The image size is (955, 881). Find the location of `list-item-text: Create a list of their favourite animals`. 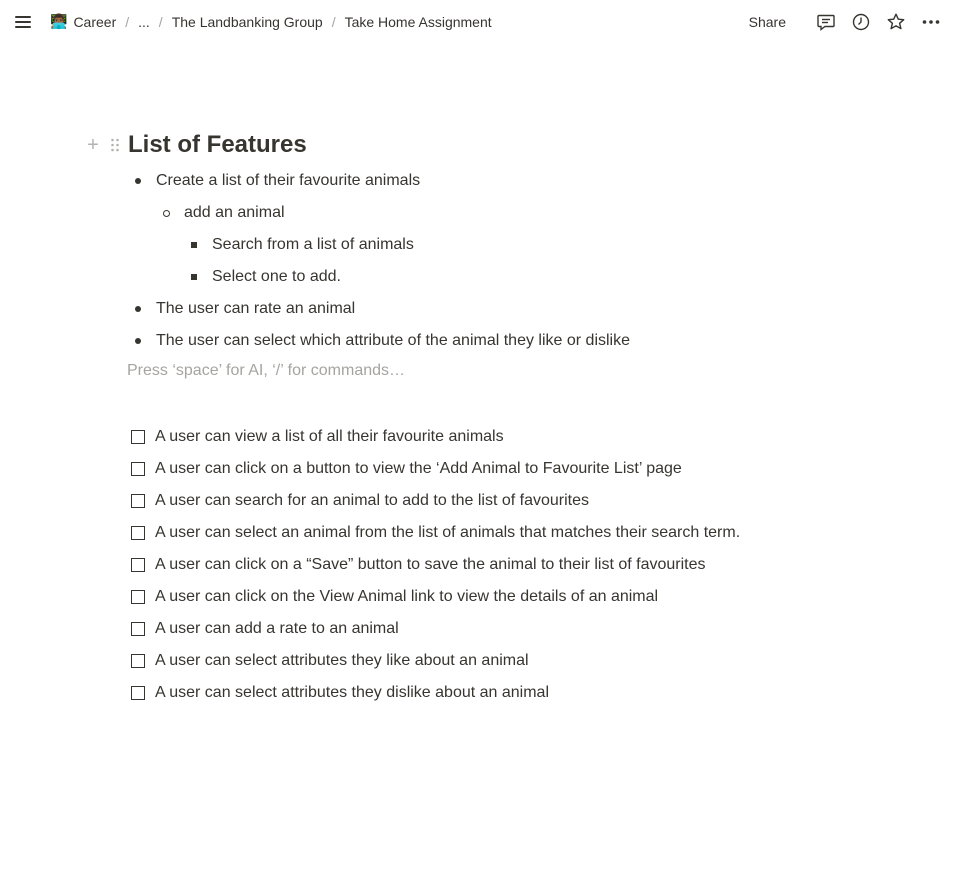

list-item-text: Create a list of their favourite animals is located at coordinates (288, 180).